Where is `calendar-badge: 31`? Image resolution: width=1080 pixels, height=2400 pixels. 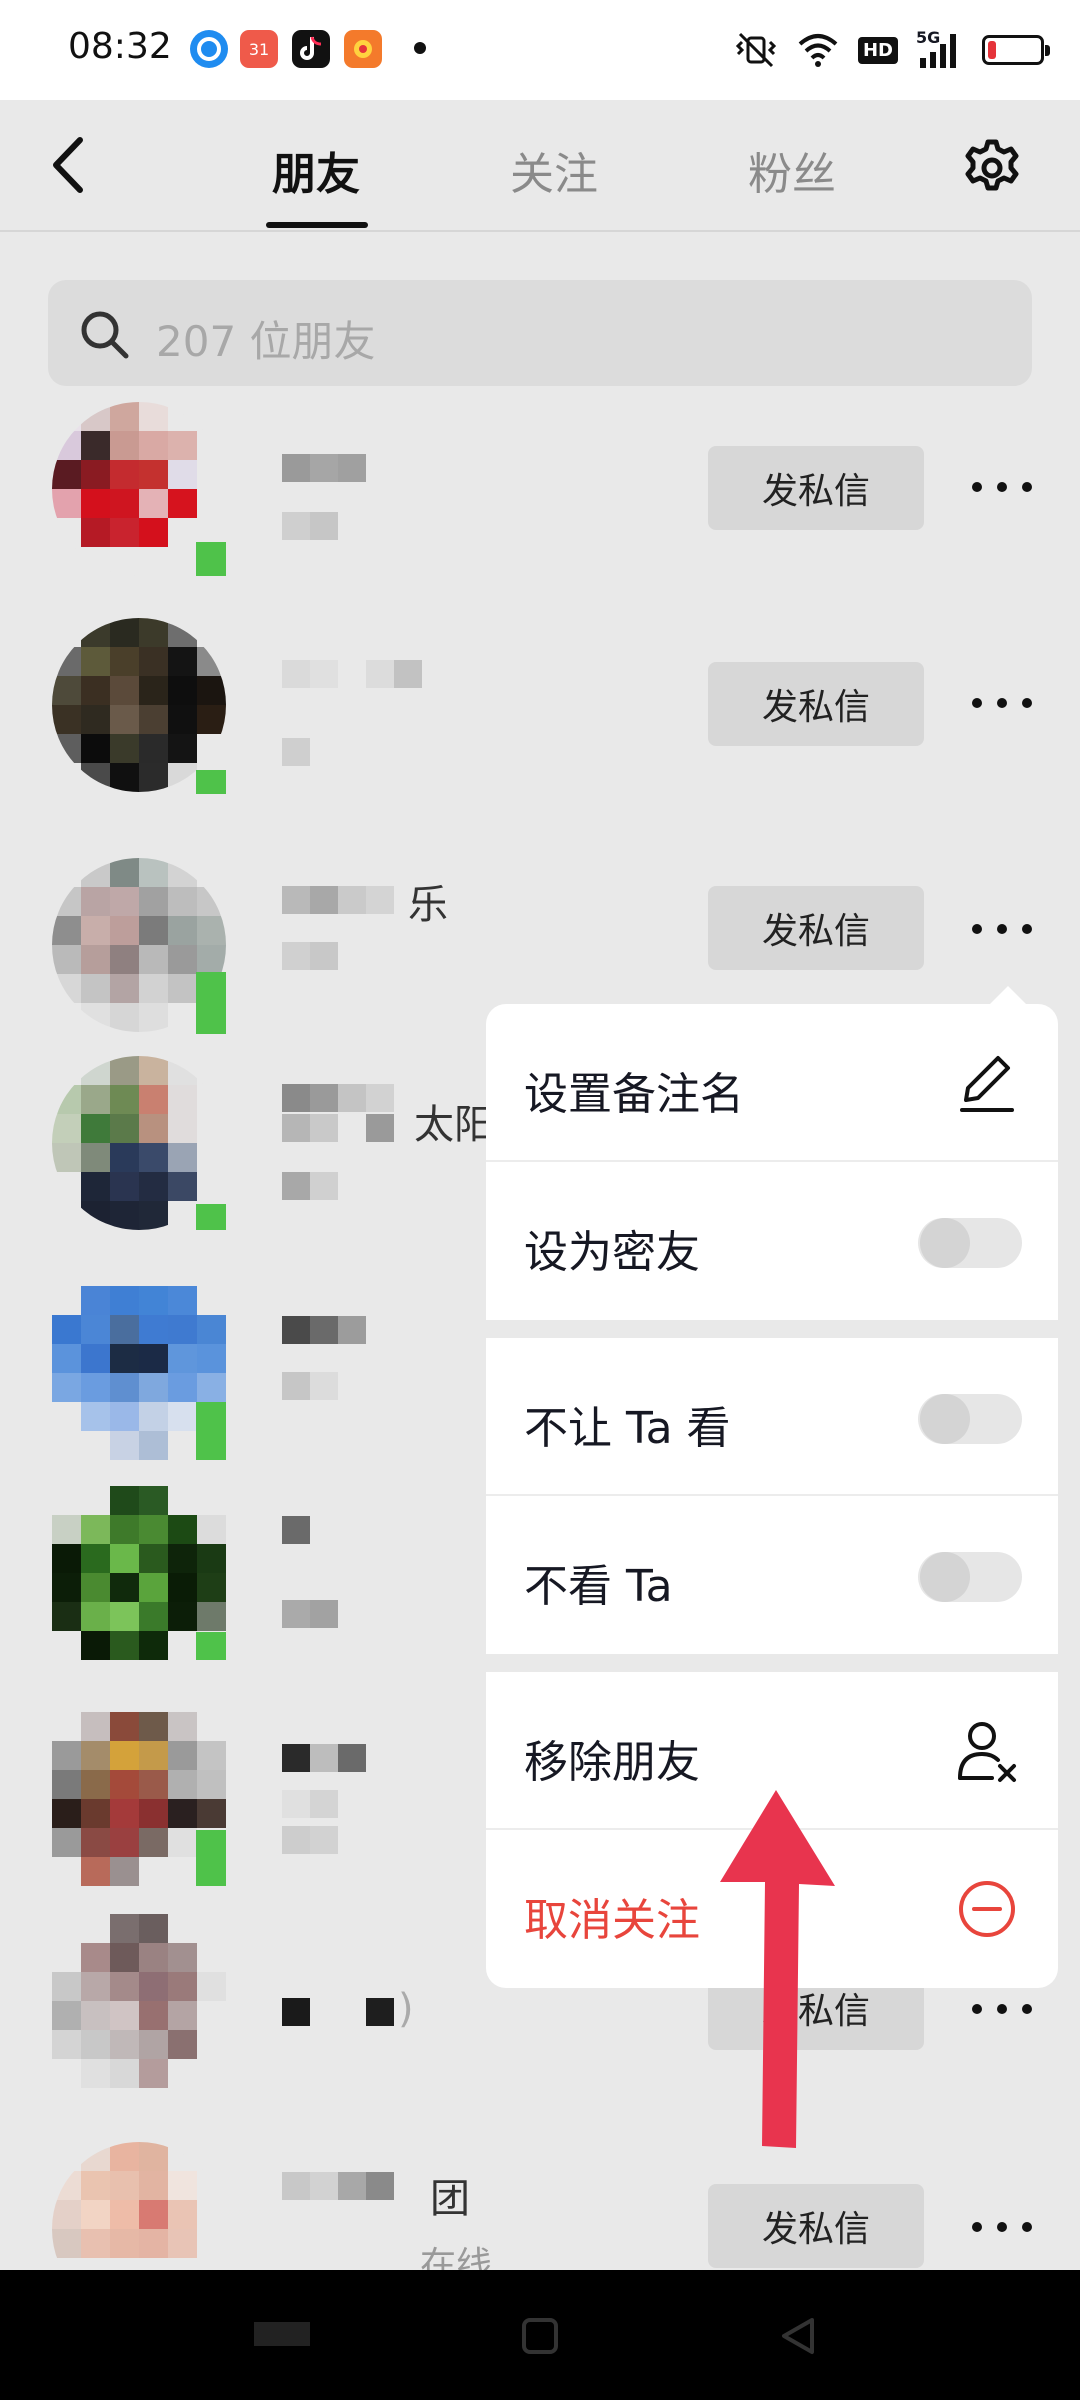 calendar-badge: 31 is located at coordinates (259, 49).